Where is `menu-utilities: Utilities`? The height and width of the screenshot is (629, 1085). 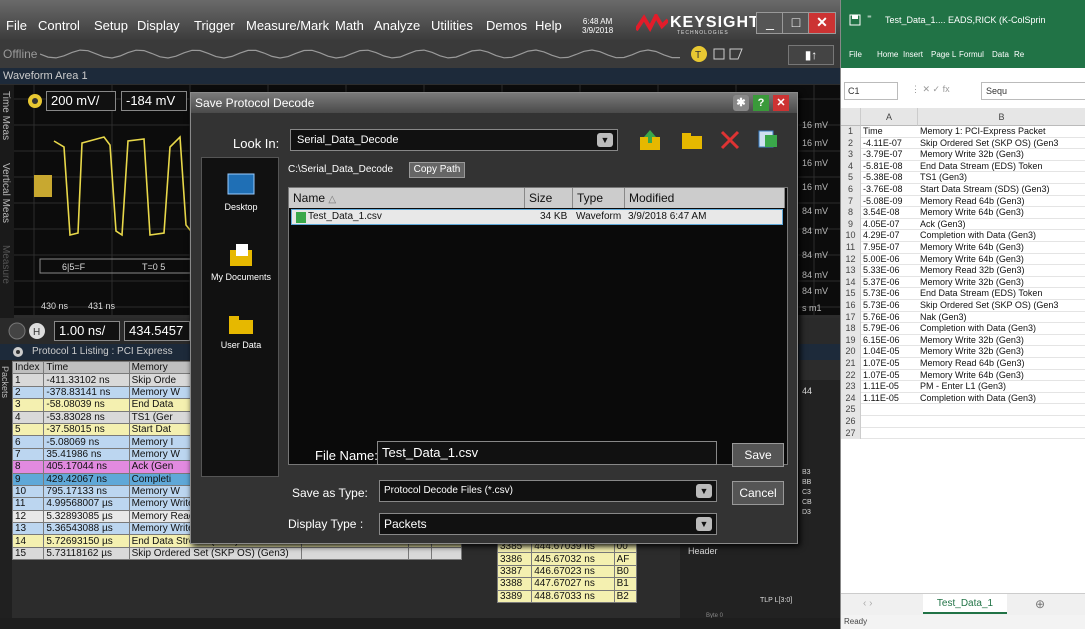 menu-utilities: Utilities is located at coordinates (452, 25).